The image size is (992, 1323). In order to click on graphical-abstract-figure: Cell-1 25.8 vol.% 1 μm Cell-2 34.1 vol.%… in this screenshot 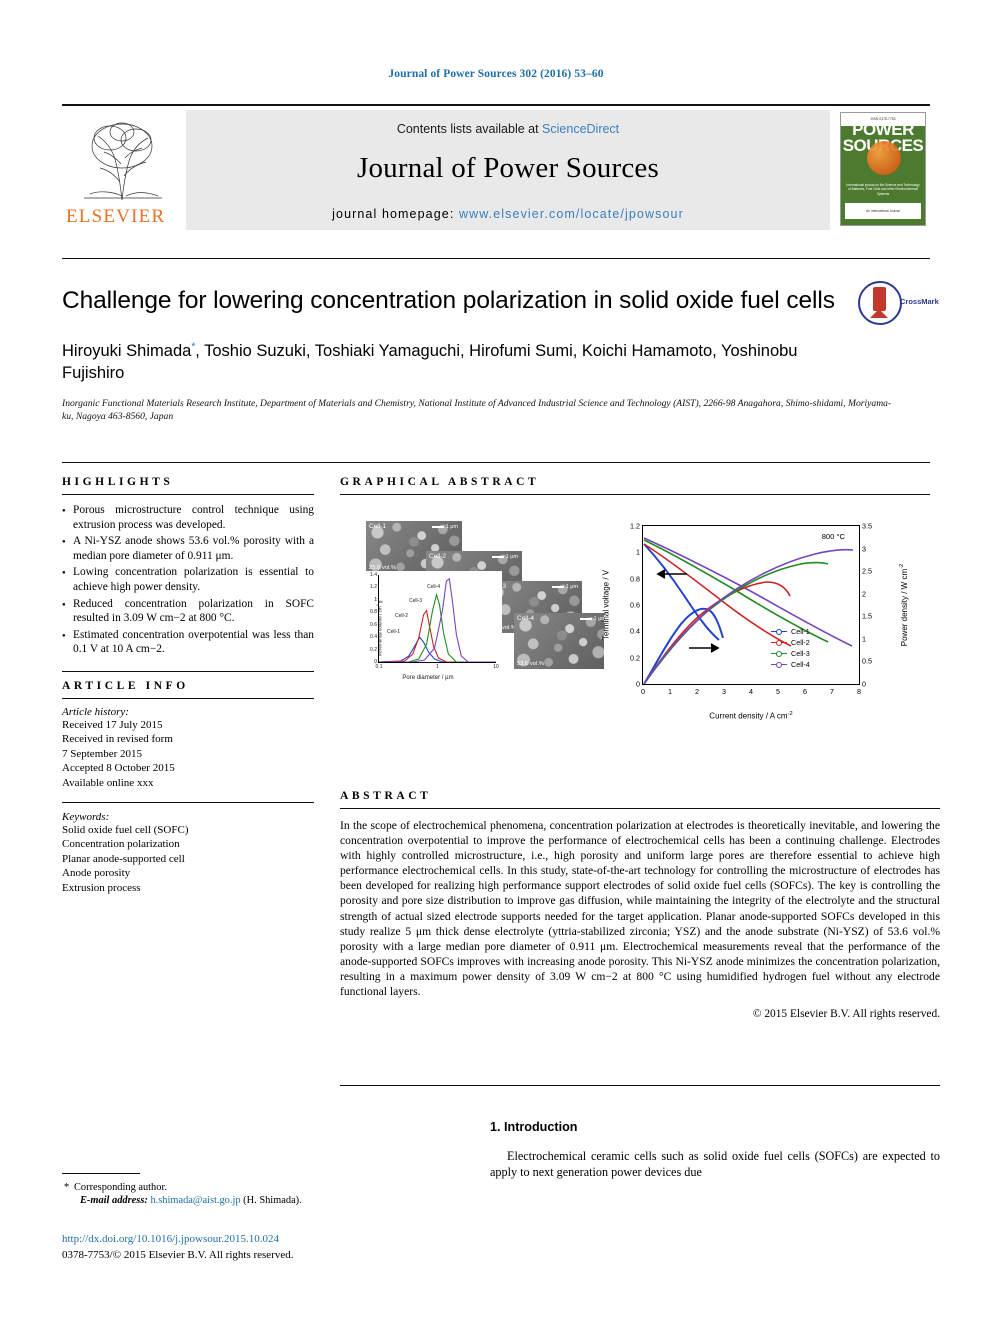, I will do `click(635, 628)`.